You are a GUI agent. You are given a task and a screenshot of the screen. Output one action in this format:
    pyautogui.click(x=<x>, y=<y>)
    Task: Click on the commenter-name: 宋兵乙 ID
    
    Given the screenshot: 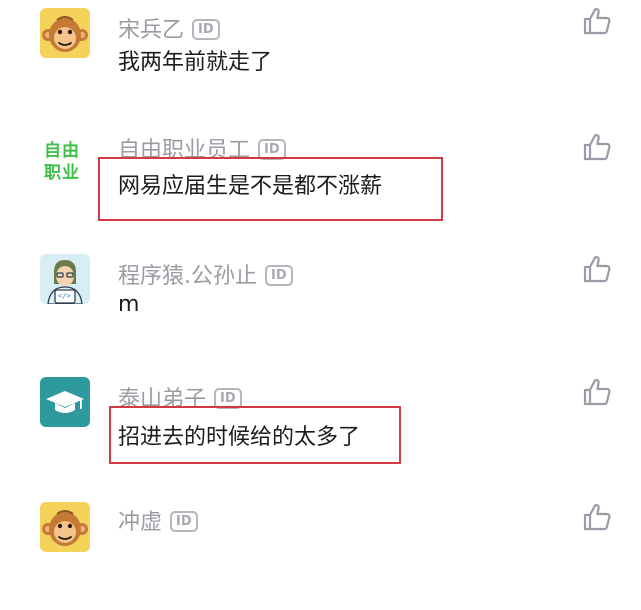 What is the action you would take?
    pyautogui.click(x=169, y=28)
    